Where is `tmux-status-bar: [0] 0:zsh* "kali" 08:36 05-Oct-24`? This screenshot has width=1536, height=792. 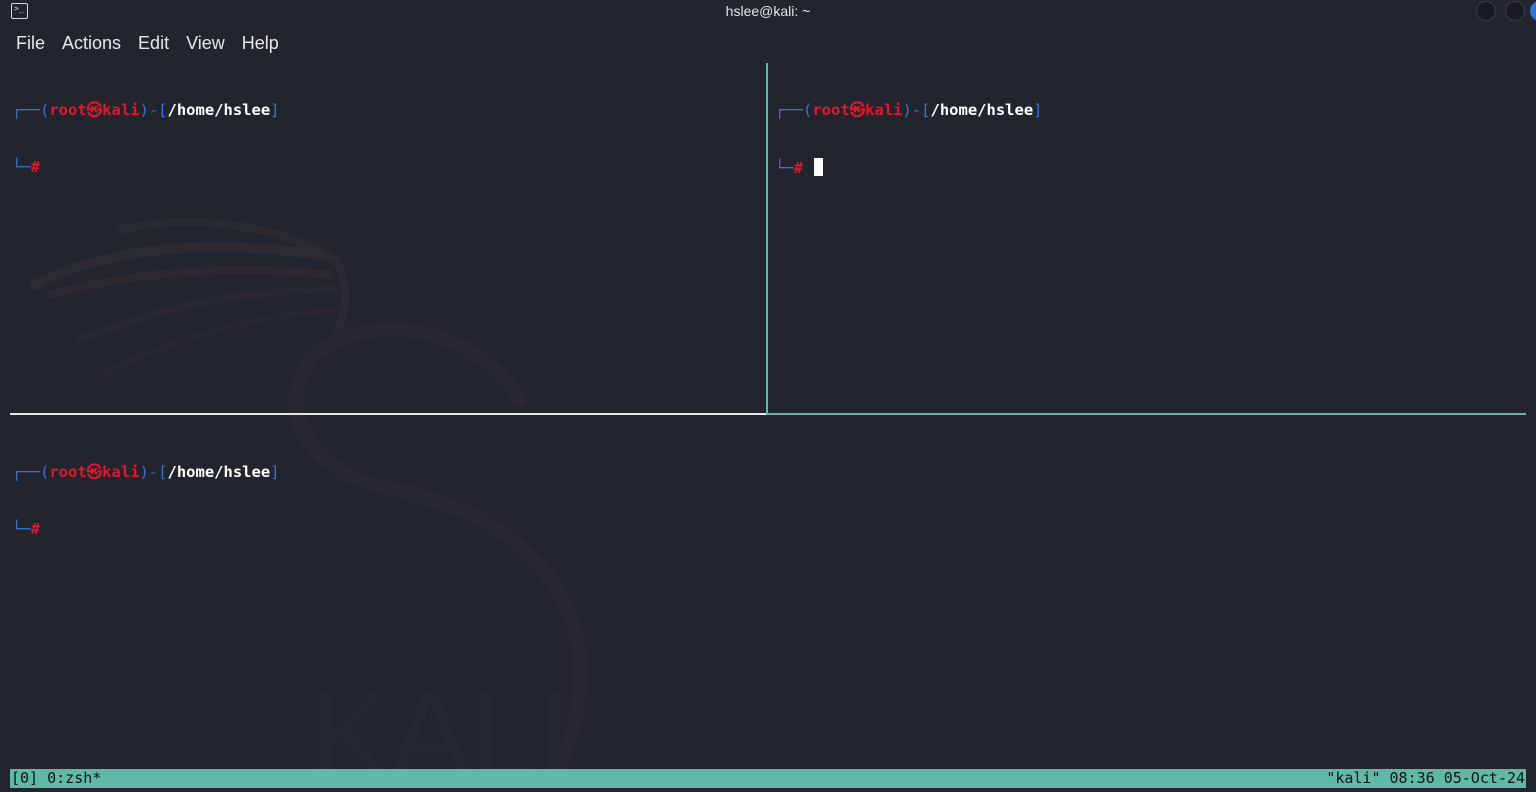
tmux-status-bar: [0] 0:zsh* "kali" 08:36 05-Oct-24 is located at coordinates (768, 778).